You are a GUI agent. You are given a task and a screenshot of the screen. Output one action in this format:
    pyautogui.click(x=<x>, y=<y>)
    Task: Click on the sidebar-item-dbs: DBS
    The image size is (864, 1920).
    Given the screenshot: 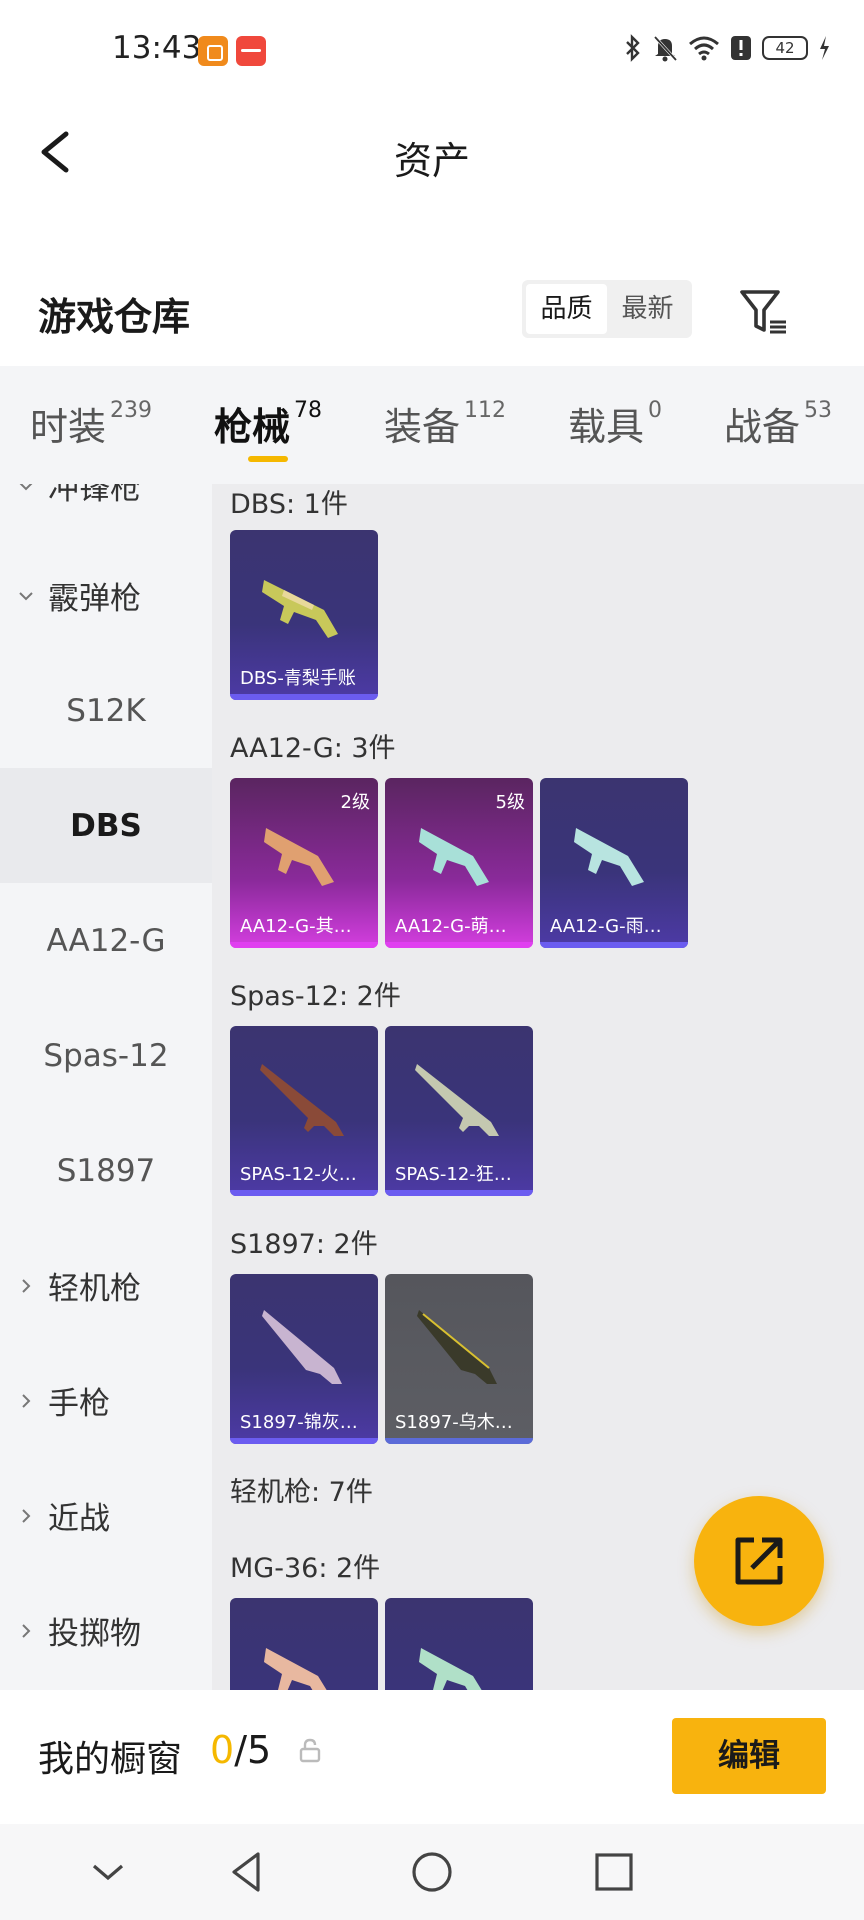 What is the action you would take?
    pyautogui.click(x=106, y=825)
    